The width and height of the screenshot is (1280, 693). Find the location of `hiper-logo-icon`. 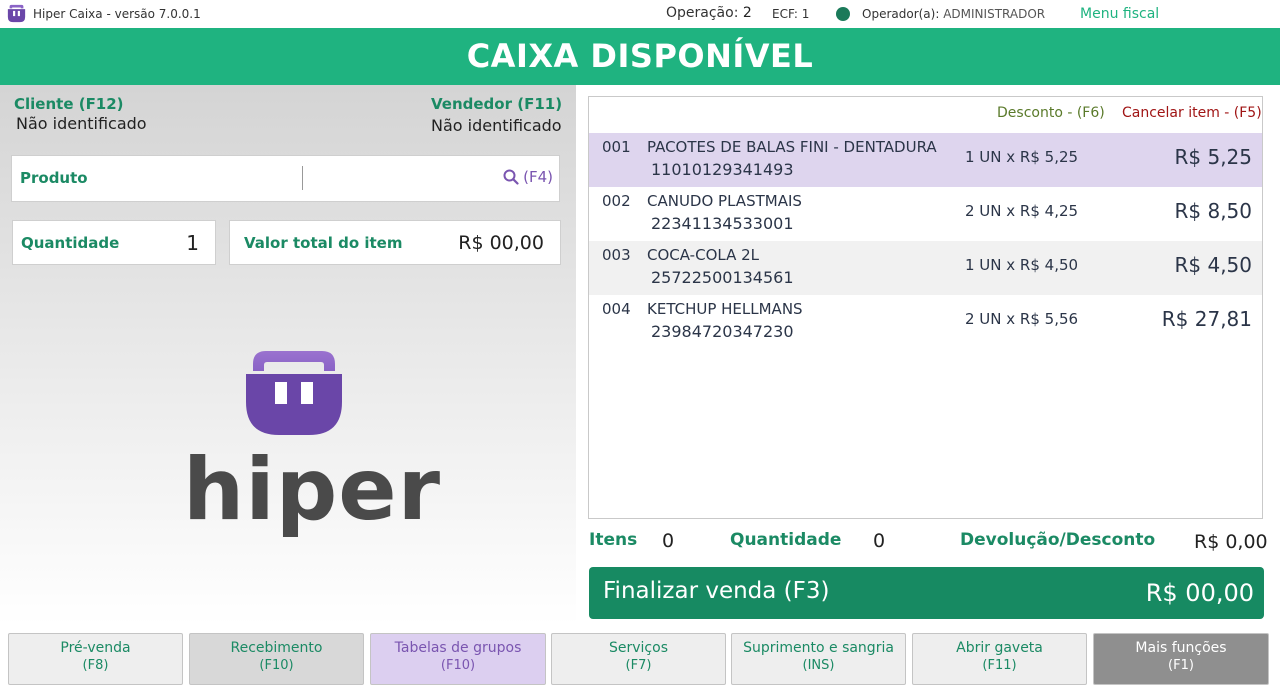

hiper-logo-icon is located at coordinates (16, 13).